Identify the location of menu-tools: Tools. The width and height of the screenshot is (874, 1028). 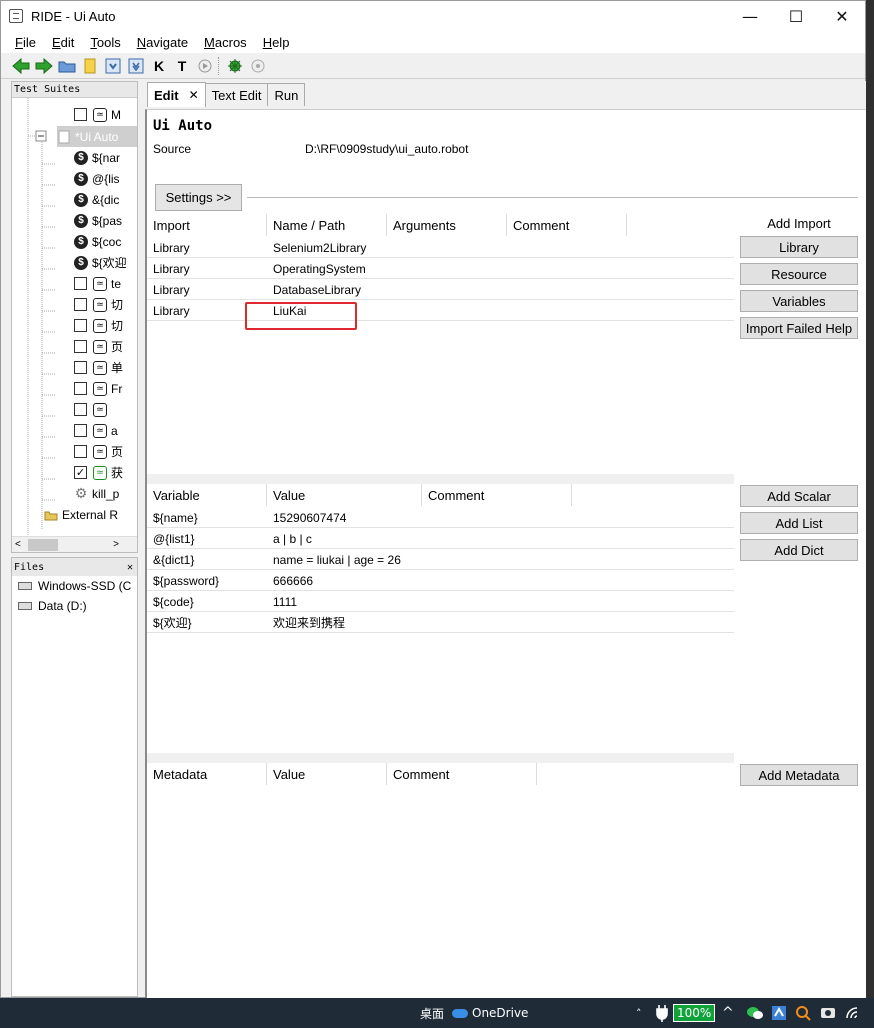
(105, 42).